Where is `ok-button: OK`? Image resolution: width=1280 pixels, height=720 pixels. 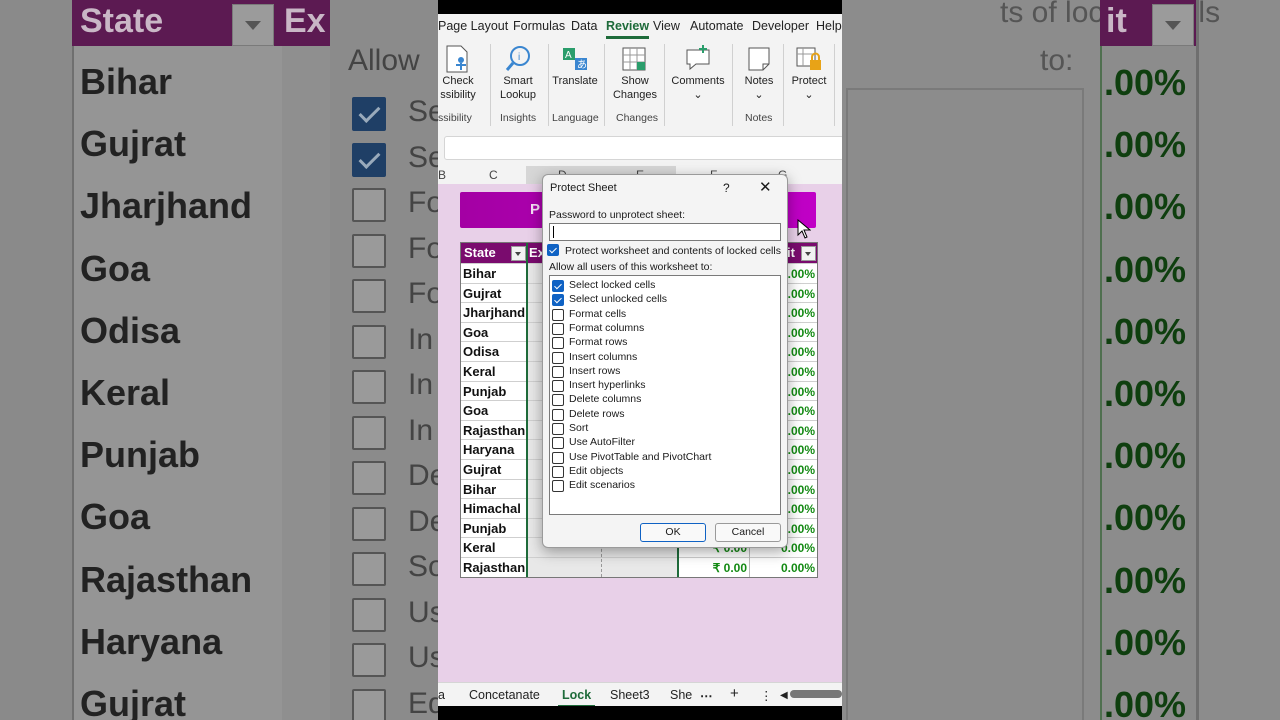 ok-button: OK is located at coordinates (673, 532).